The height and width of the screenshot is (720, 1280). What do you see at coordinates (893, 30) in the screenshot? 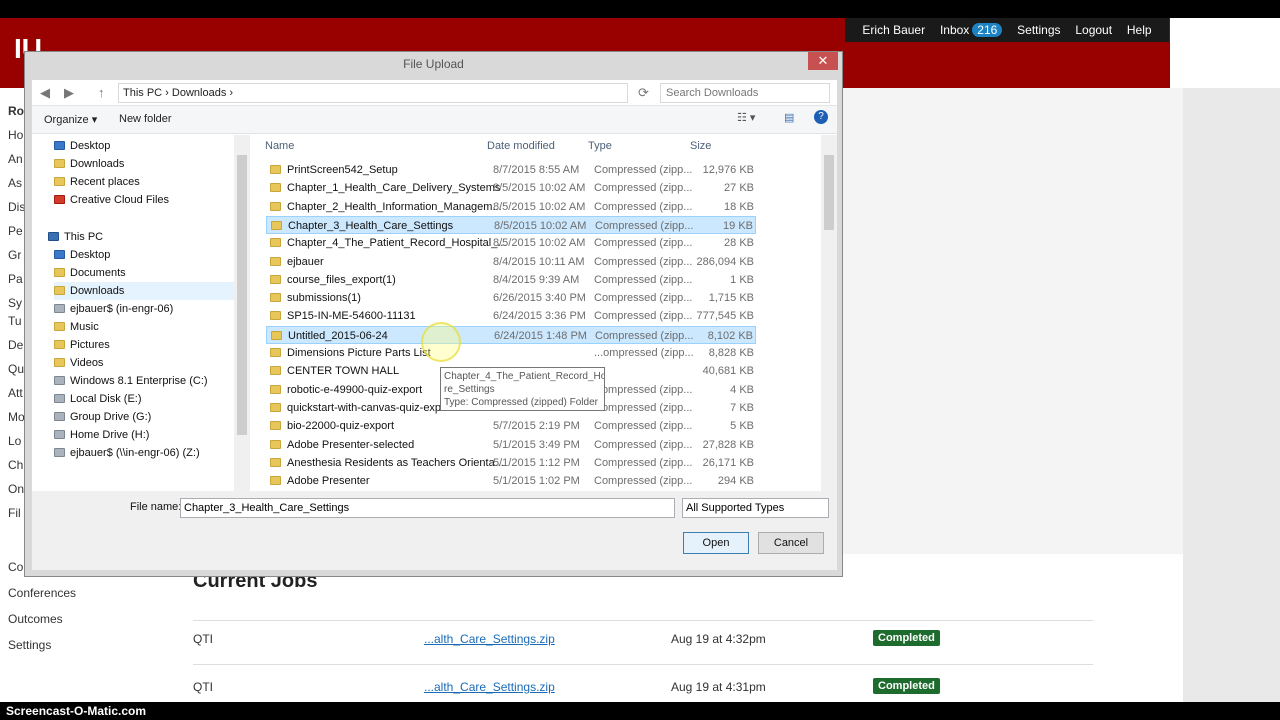
I see `user-name-link: Erich Bauer` at bounding box center [893, 30].